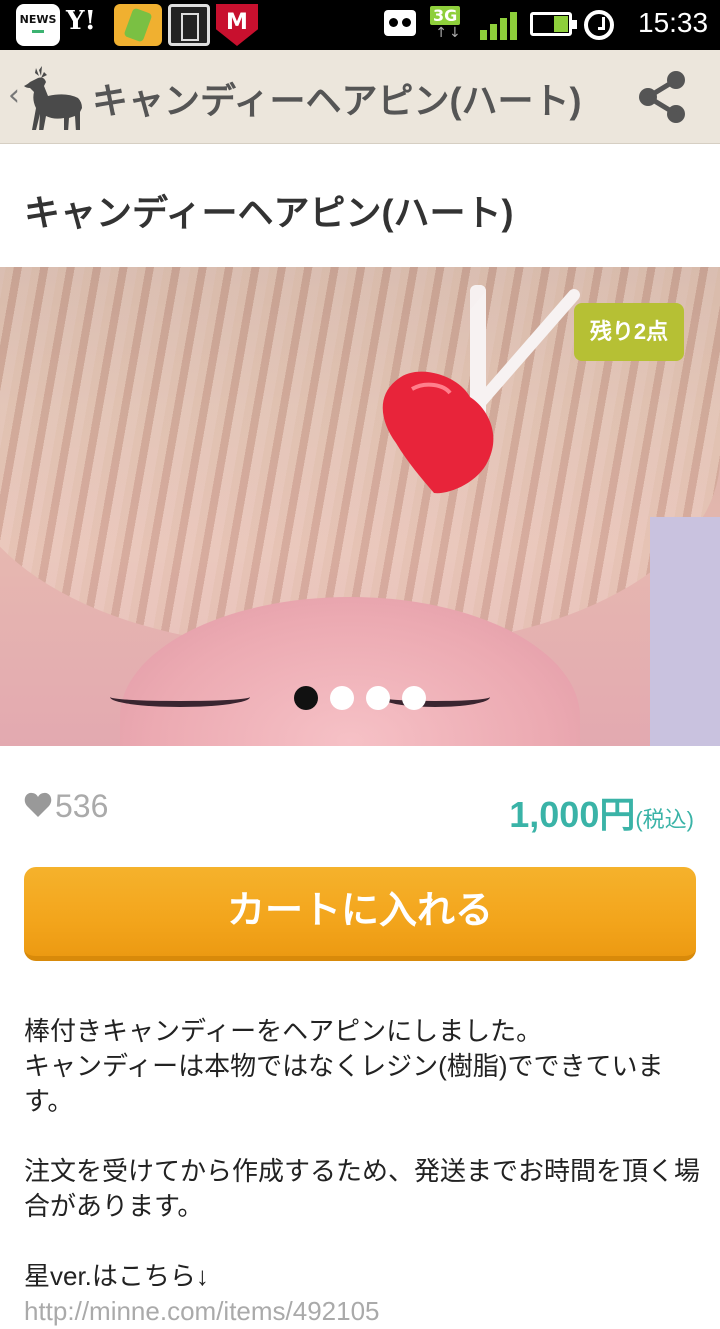  I want to click on network-type-label: 3G, so click(445, 15).